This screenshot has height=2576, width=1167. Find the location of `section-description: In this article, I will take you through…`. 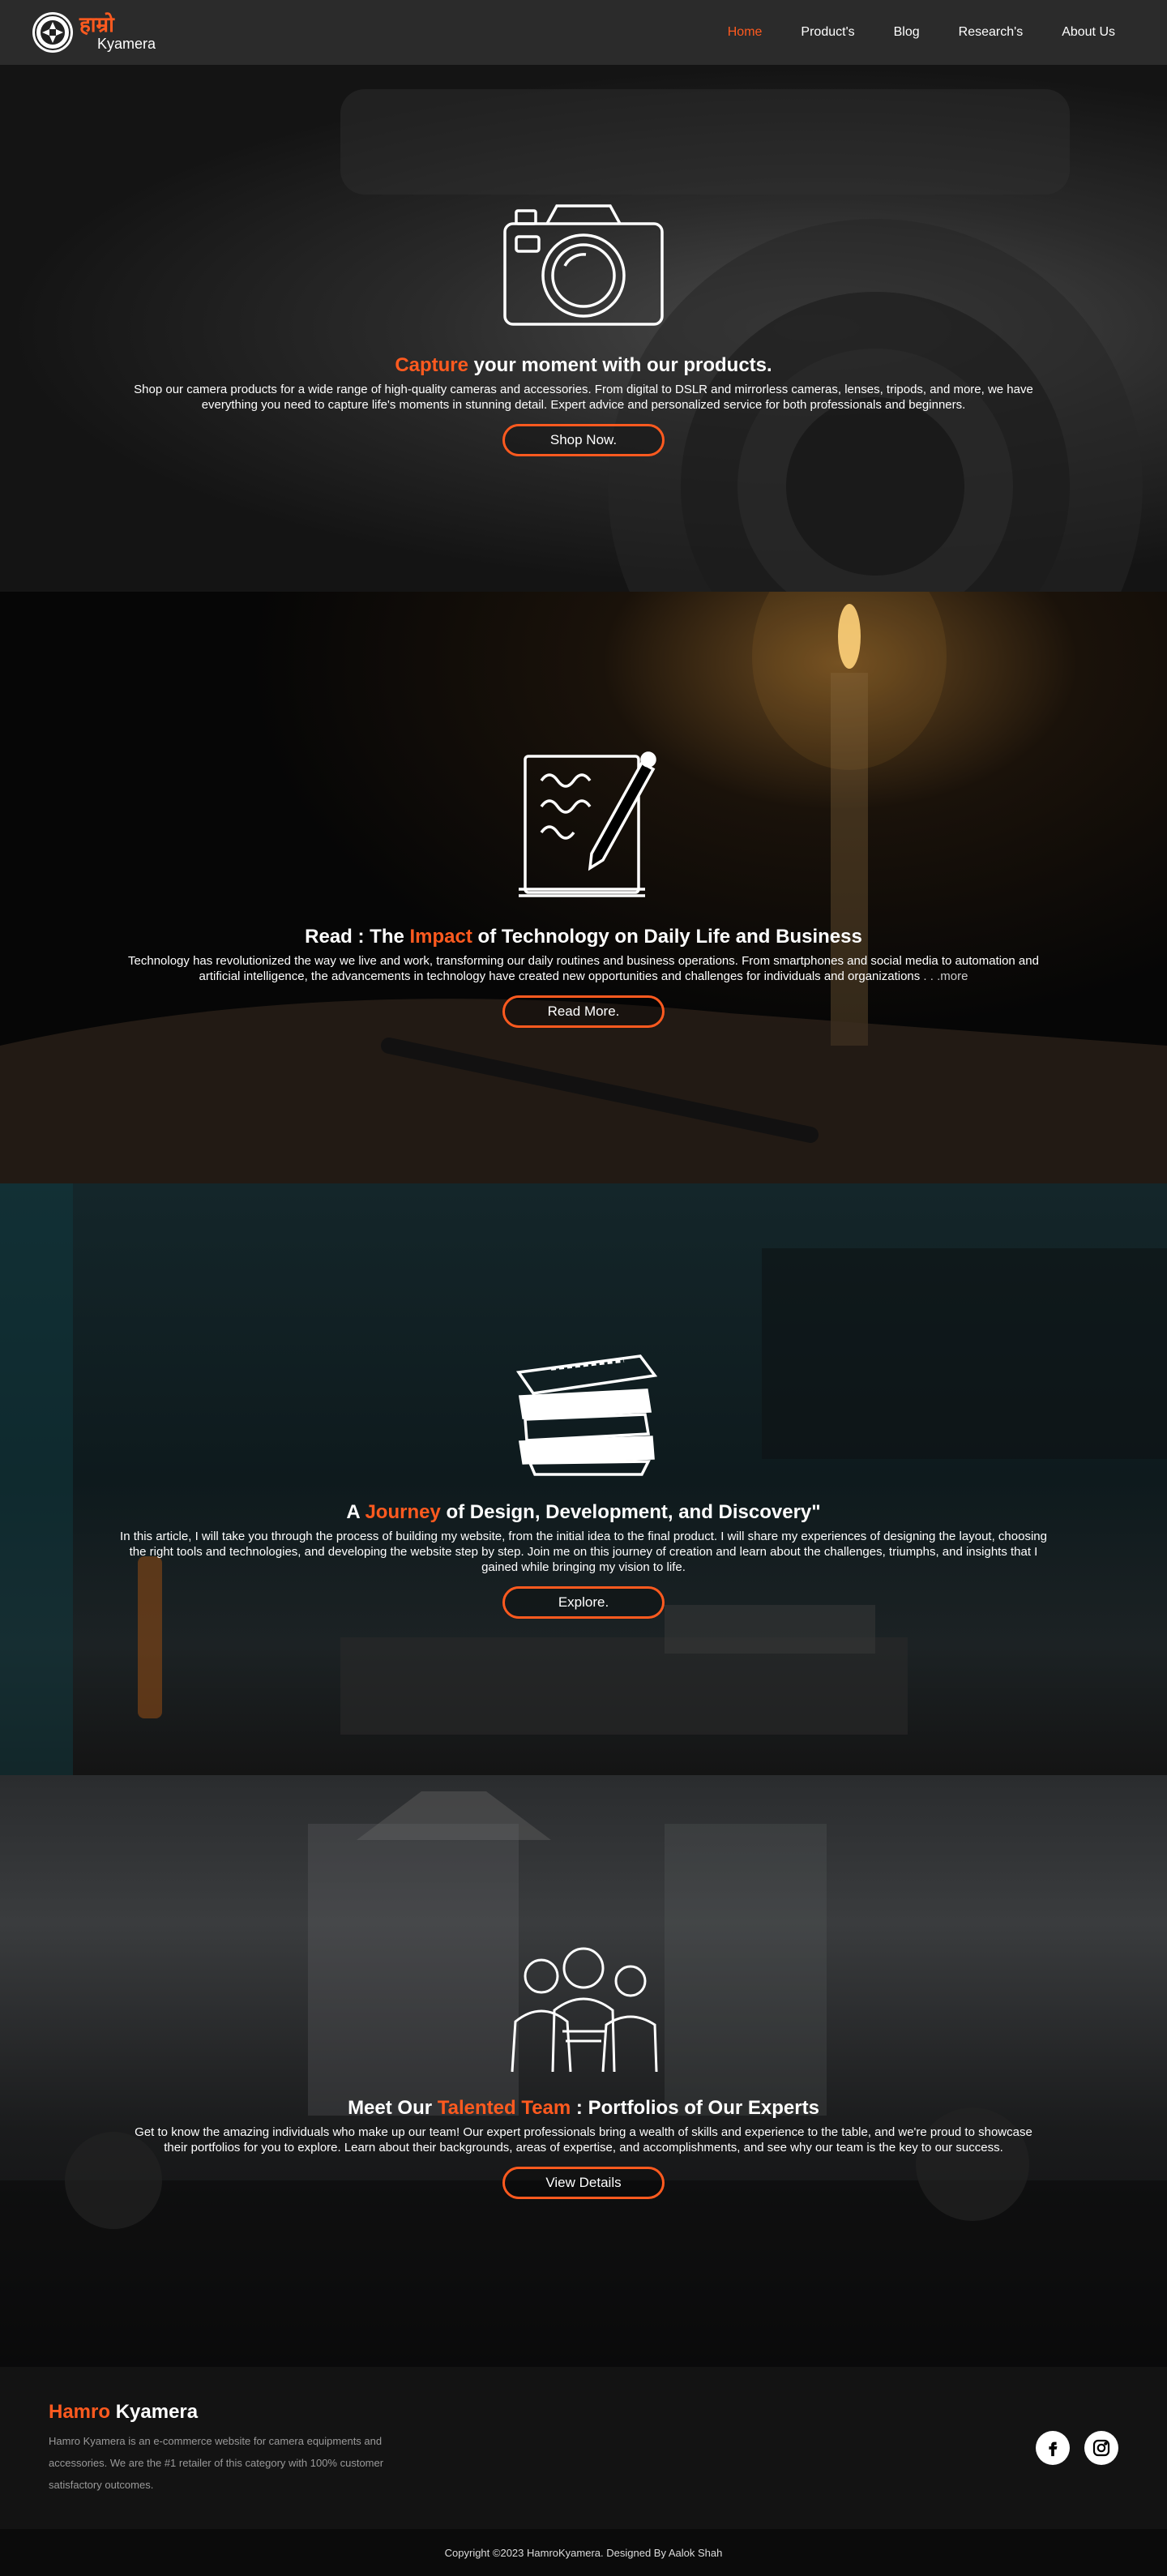

section-description: In this article, I will take you through… is located at coordinates (583, 1552).